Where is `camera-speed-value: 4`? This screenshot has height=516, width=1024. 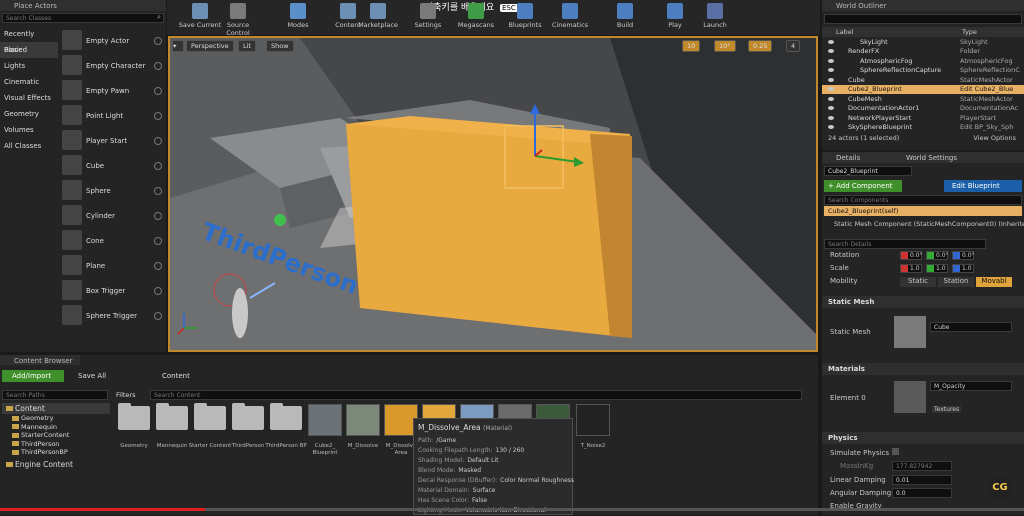 camera-speed-value: 4 is located at coordinates (793, 46).